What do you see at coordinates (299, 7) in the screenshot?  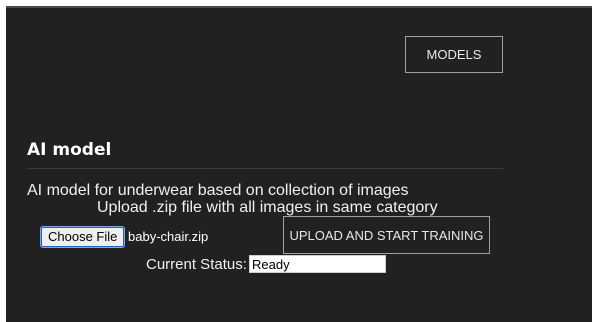 I see `top-border` at bounding box center [299, 7].